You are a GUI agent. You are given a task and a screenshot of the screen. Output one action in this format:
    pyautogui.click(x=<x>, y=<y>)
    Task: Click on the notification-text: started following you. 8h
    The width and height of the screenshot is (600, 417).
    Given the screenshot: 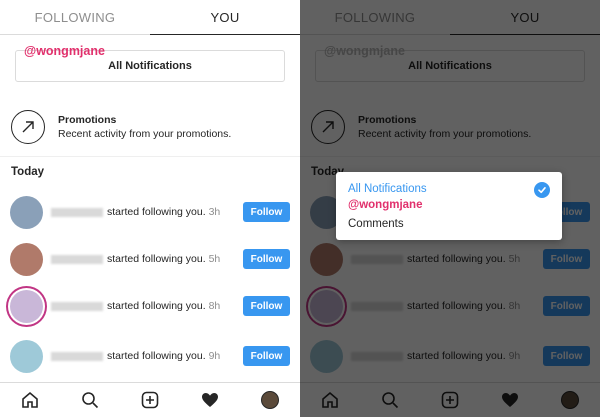 What is the action you would take?
    pyautogui.click(x=164, y=306)
    